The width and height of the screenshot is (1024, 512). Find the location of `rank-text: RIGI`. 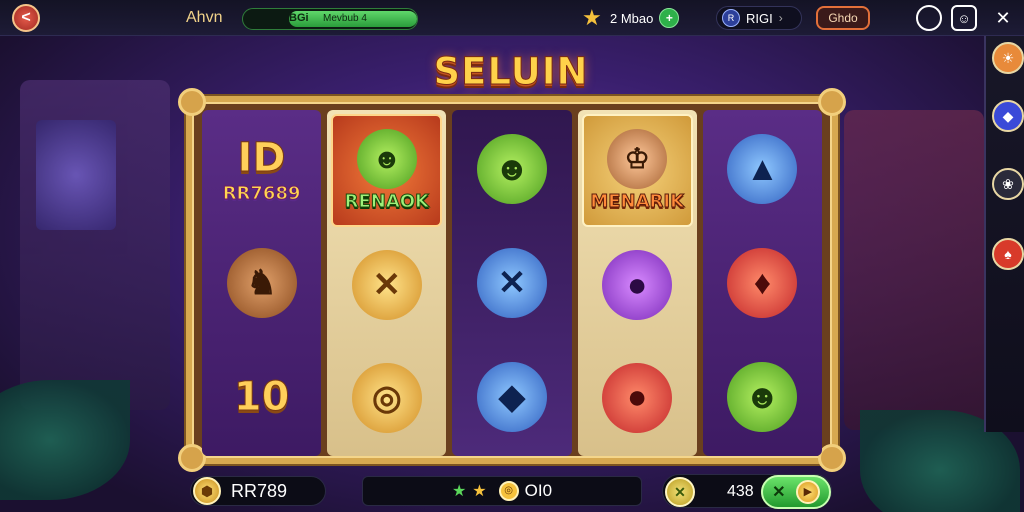

rank-text: RIGI is located at coordinates (759, 18).